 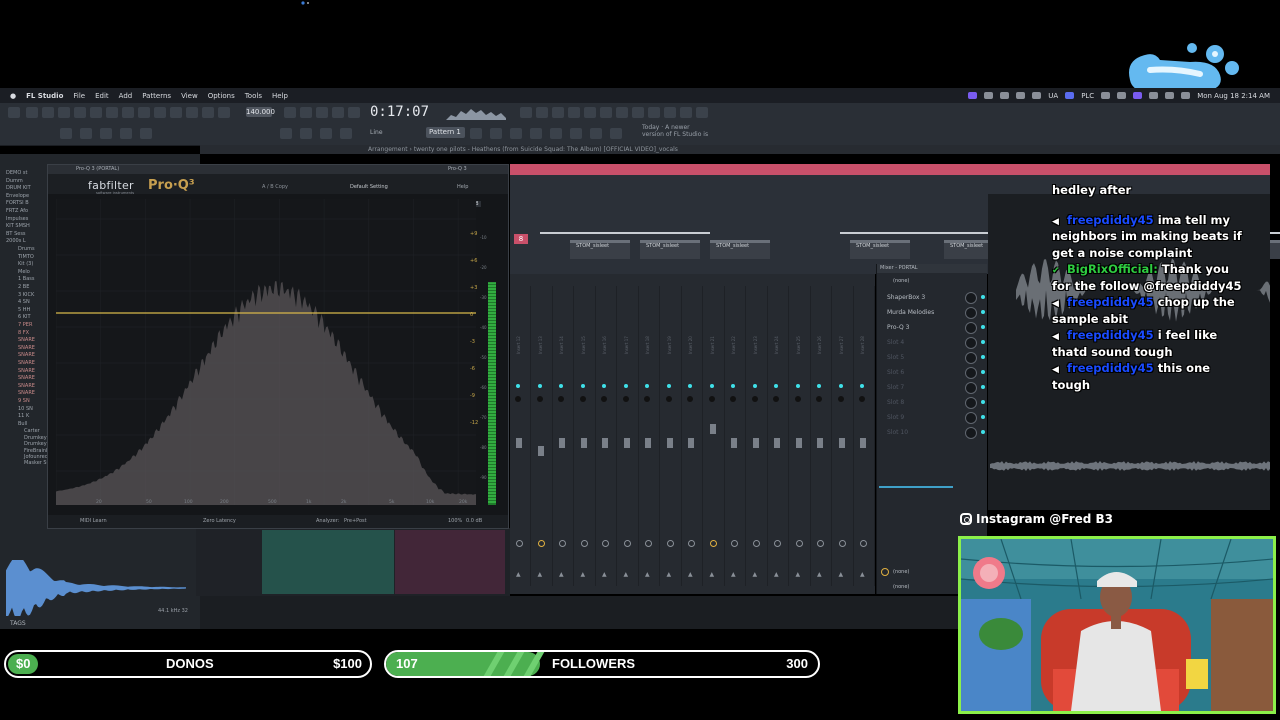 I want to click on menu-view: View, so click(x=189, y=96).